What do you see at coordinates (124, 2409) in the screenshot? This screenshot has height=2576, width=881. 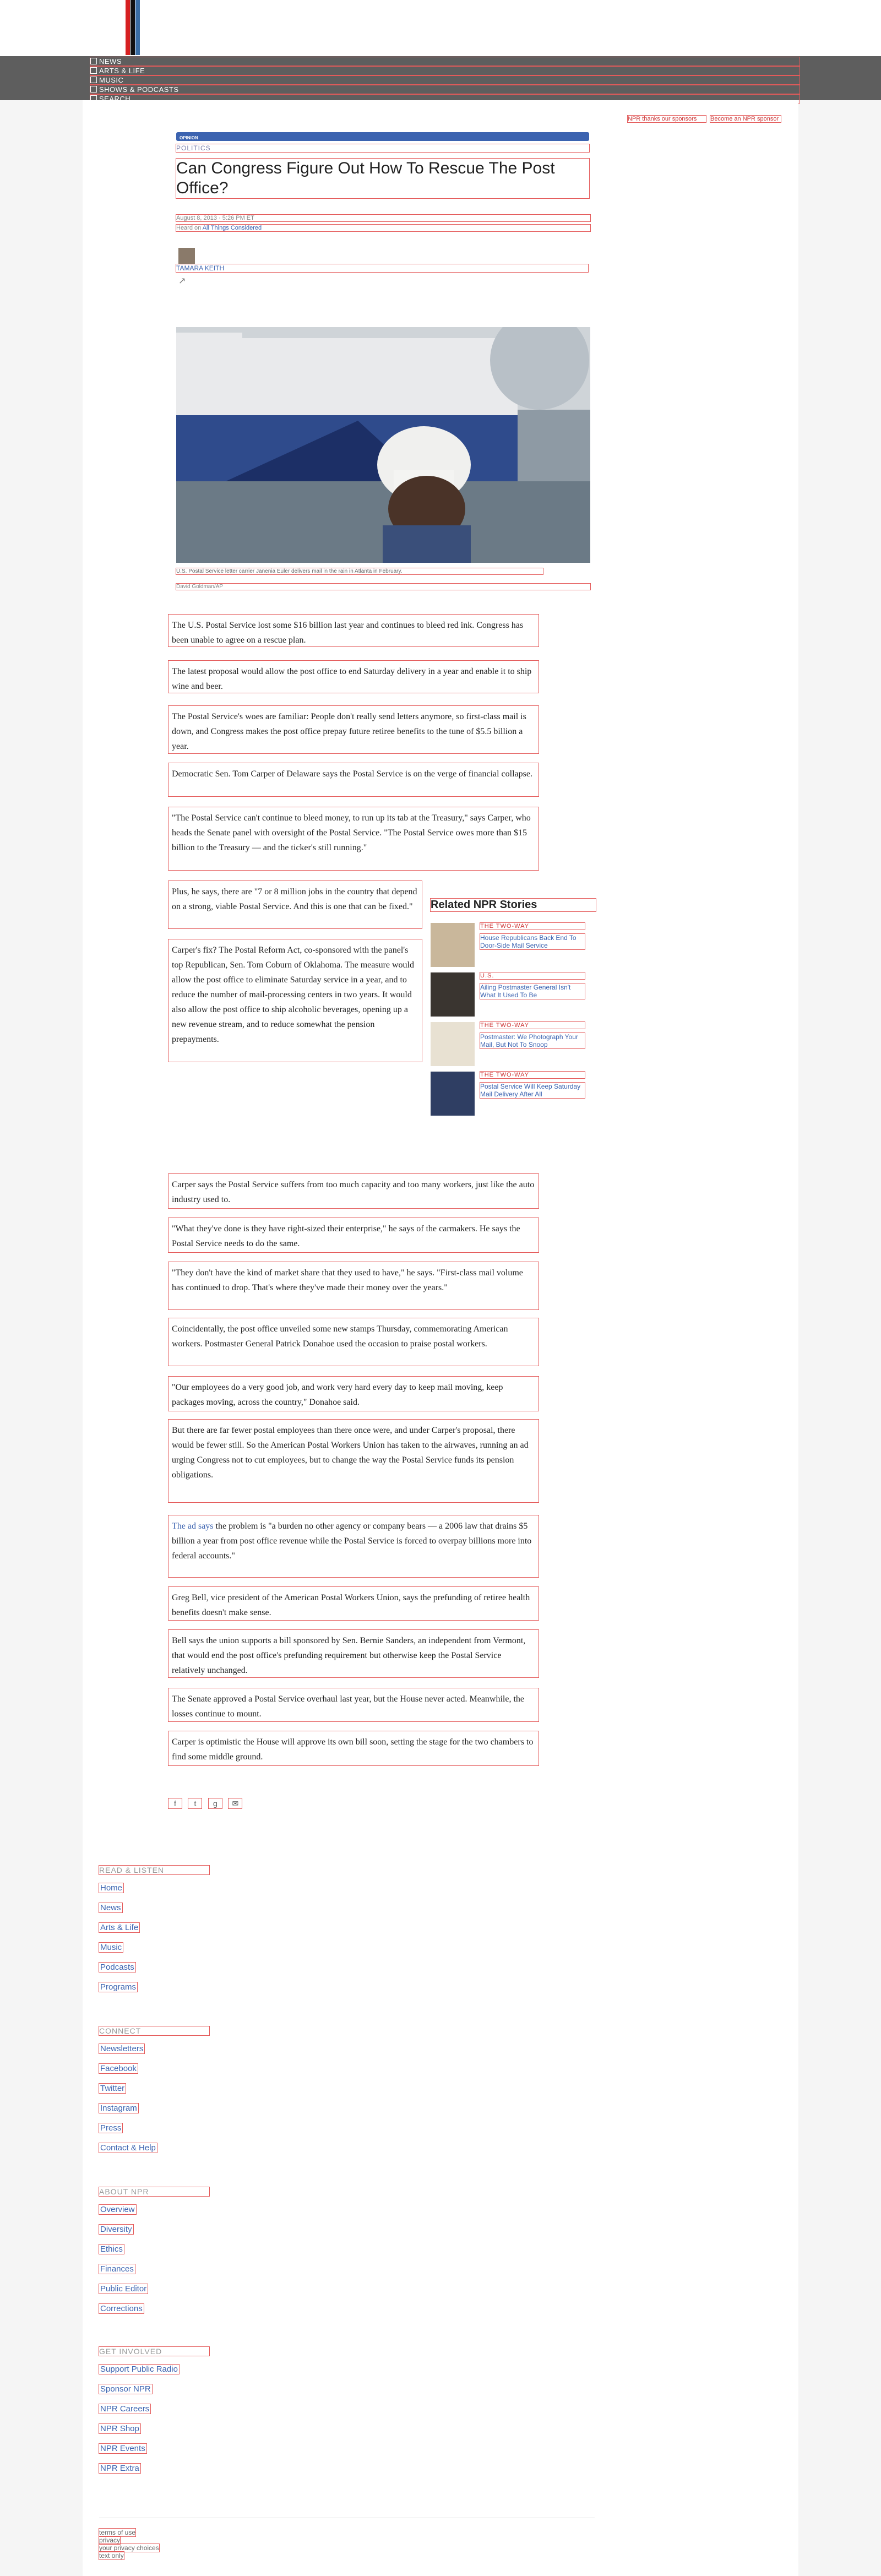 I see `footer-link: NPR Careers` at bounding box center [124, 2409].